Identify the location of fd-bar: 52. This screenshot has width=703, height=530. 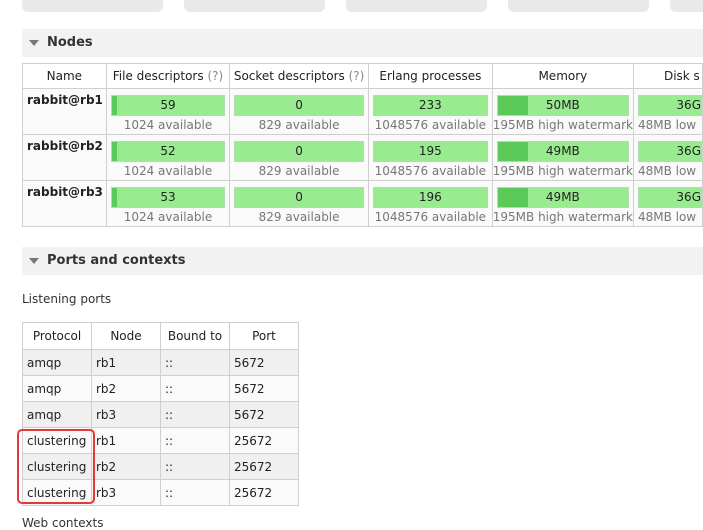
(168, 151).